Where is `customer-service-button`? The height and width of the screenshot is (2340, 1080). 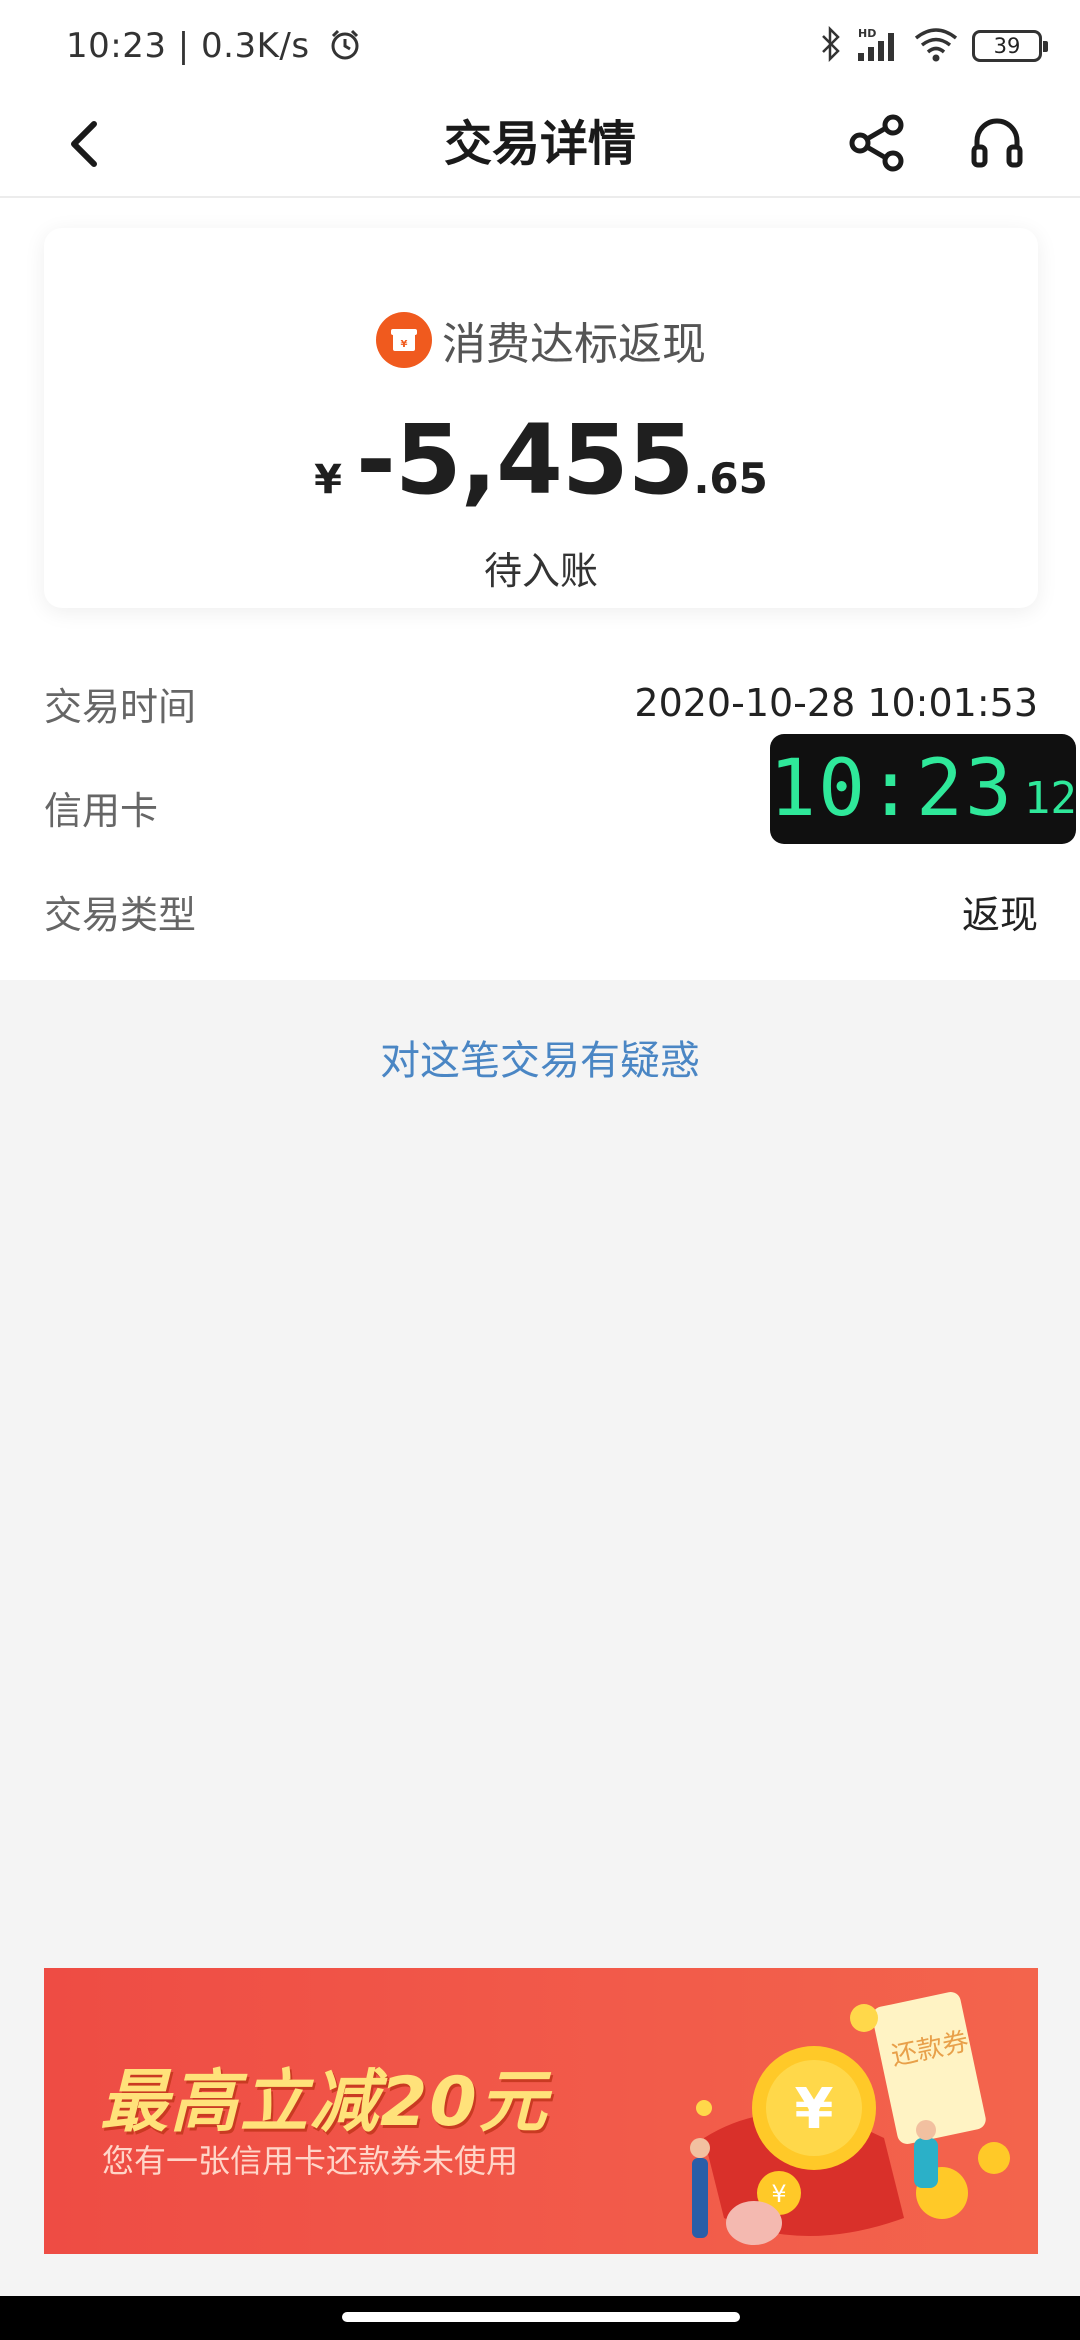 customer-service-button is located at coordinates (997, 143).